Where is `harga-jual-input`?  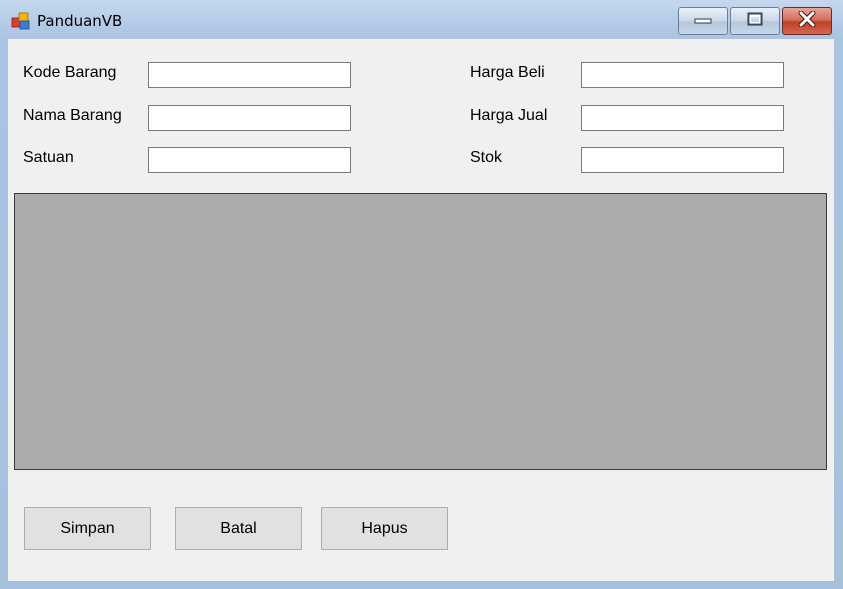
harga-jual-input is located at coordinates (682, 118).